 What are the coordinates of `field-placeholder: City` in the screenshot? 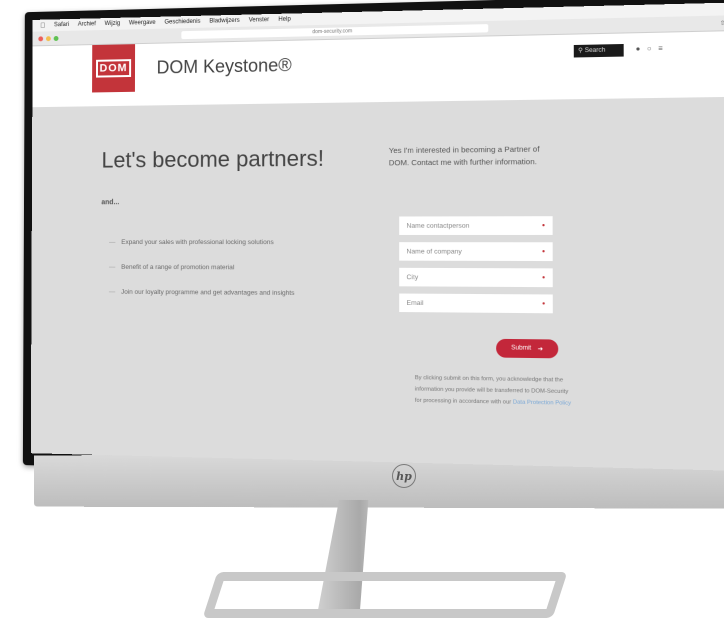 It's located at (412, 277).